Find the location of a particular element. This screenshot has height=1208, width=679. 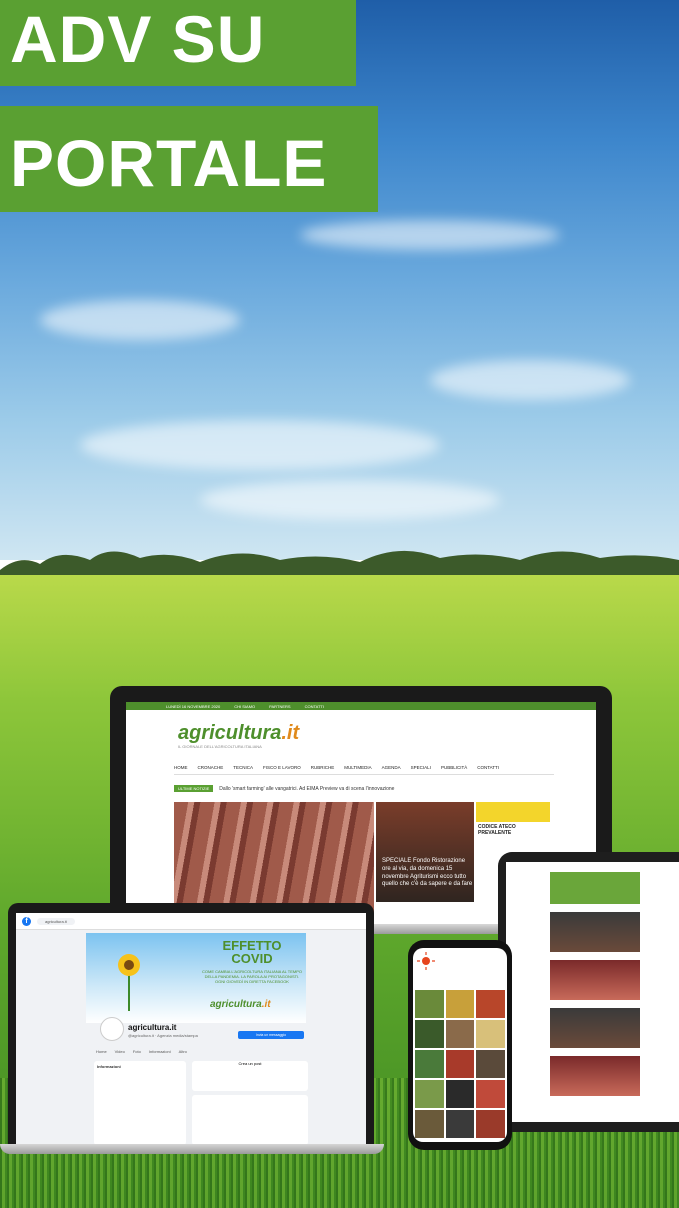

site-tagline: IL GIORNALE DELL'AGRICOLTURA ITALIANA is located at coordinates (220, 746).